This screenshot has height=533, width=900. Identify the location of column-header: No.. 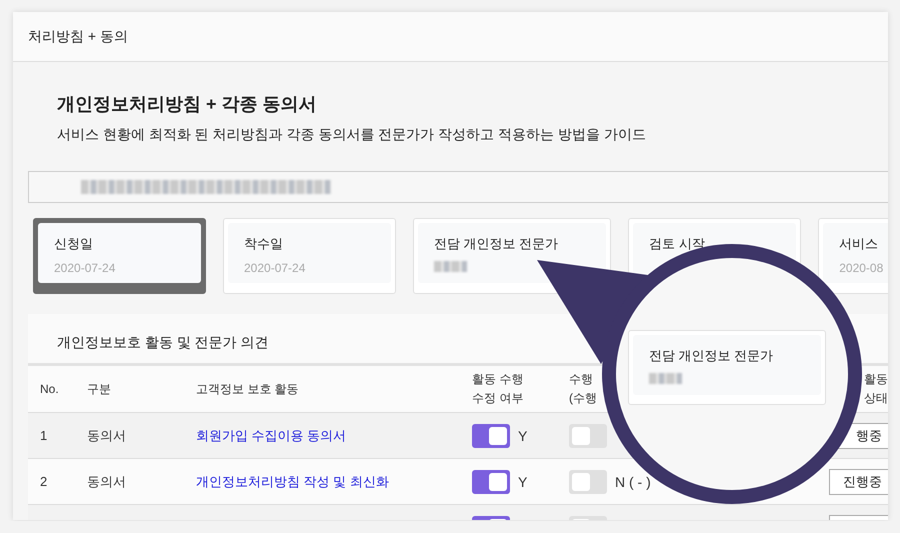
(49, 389).